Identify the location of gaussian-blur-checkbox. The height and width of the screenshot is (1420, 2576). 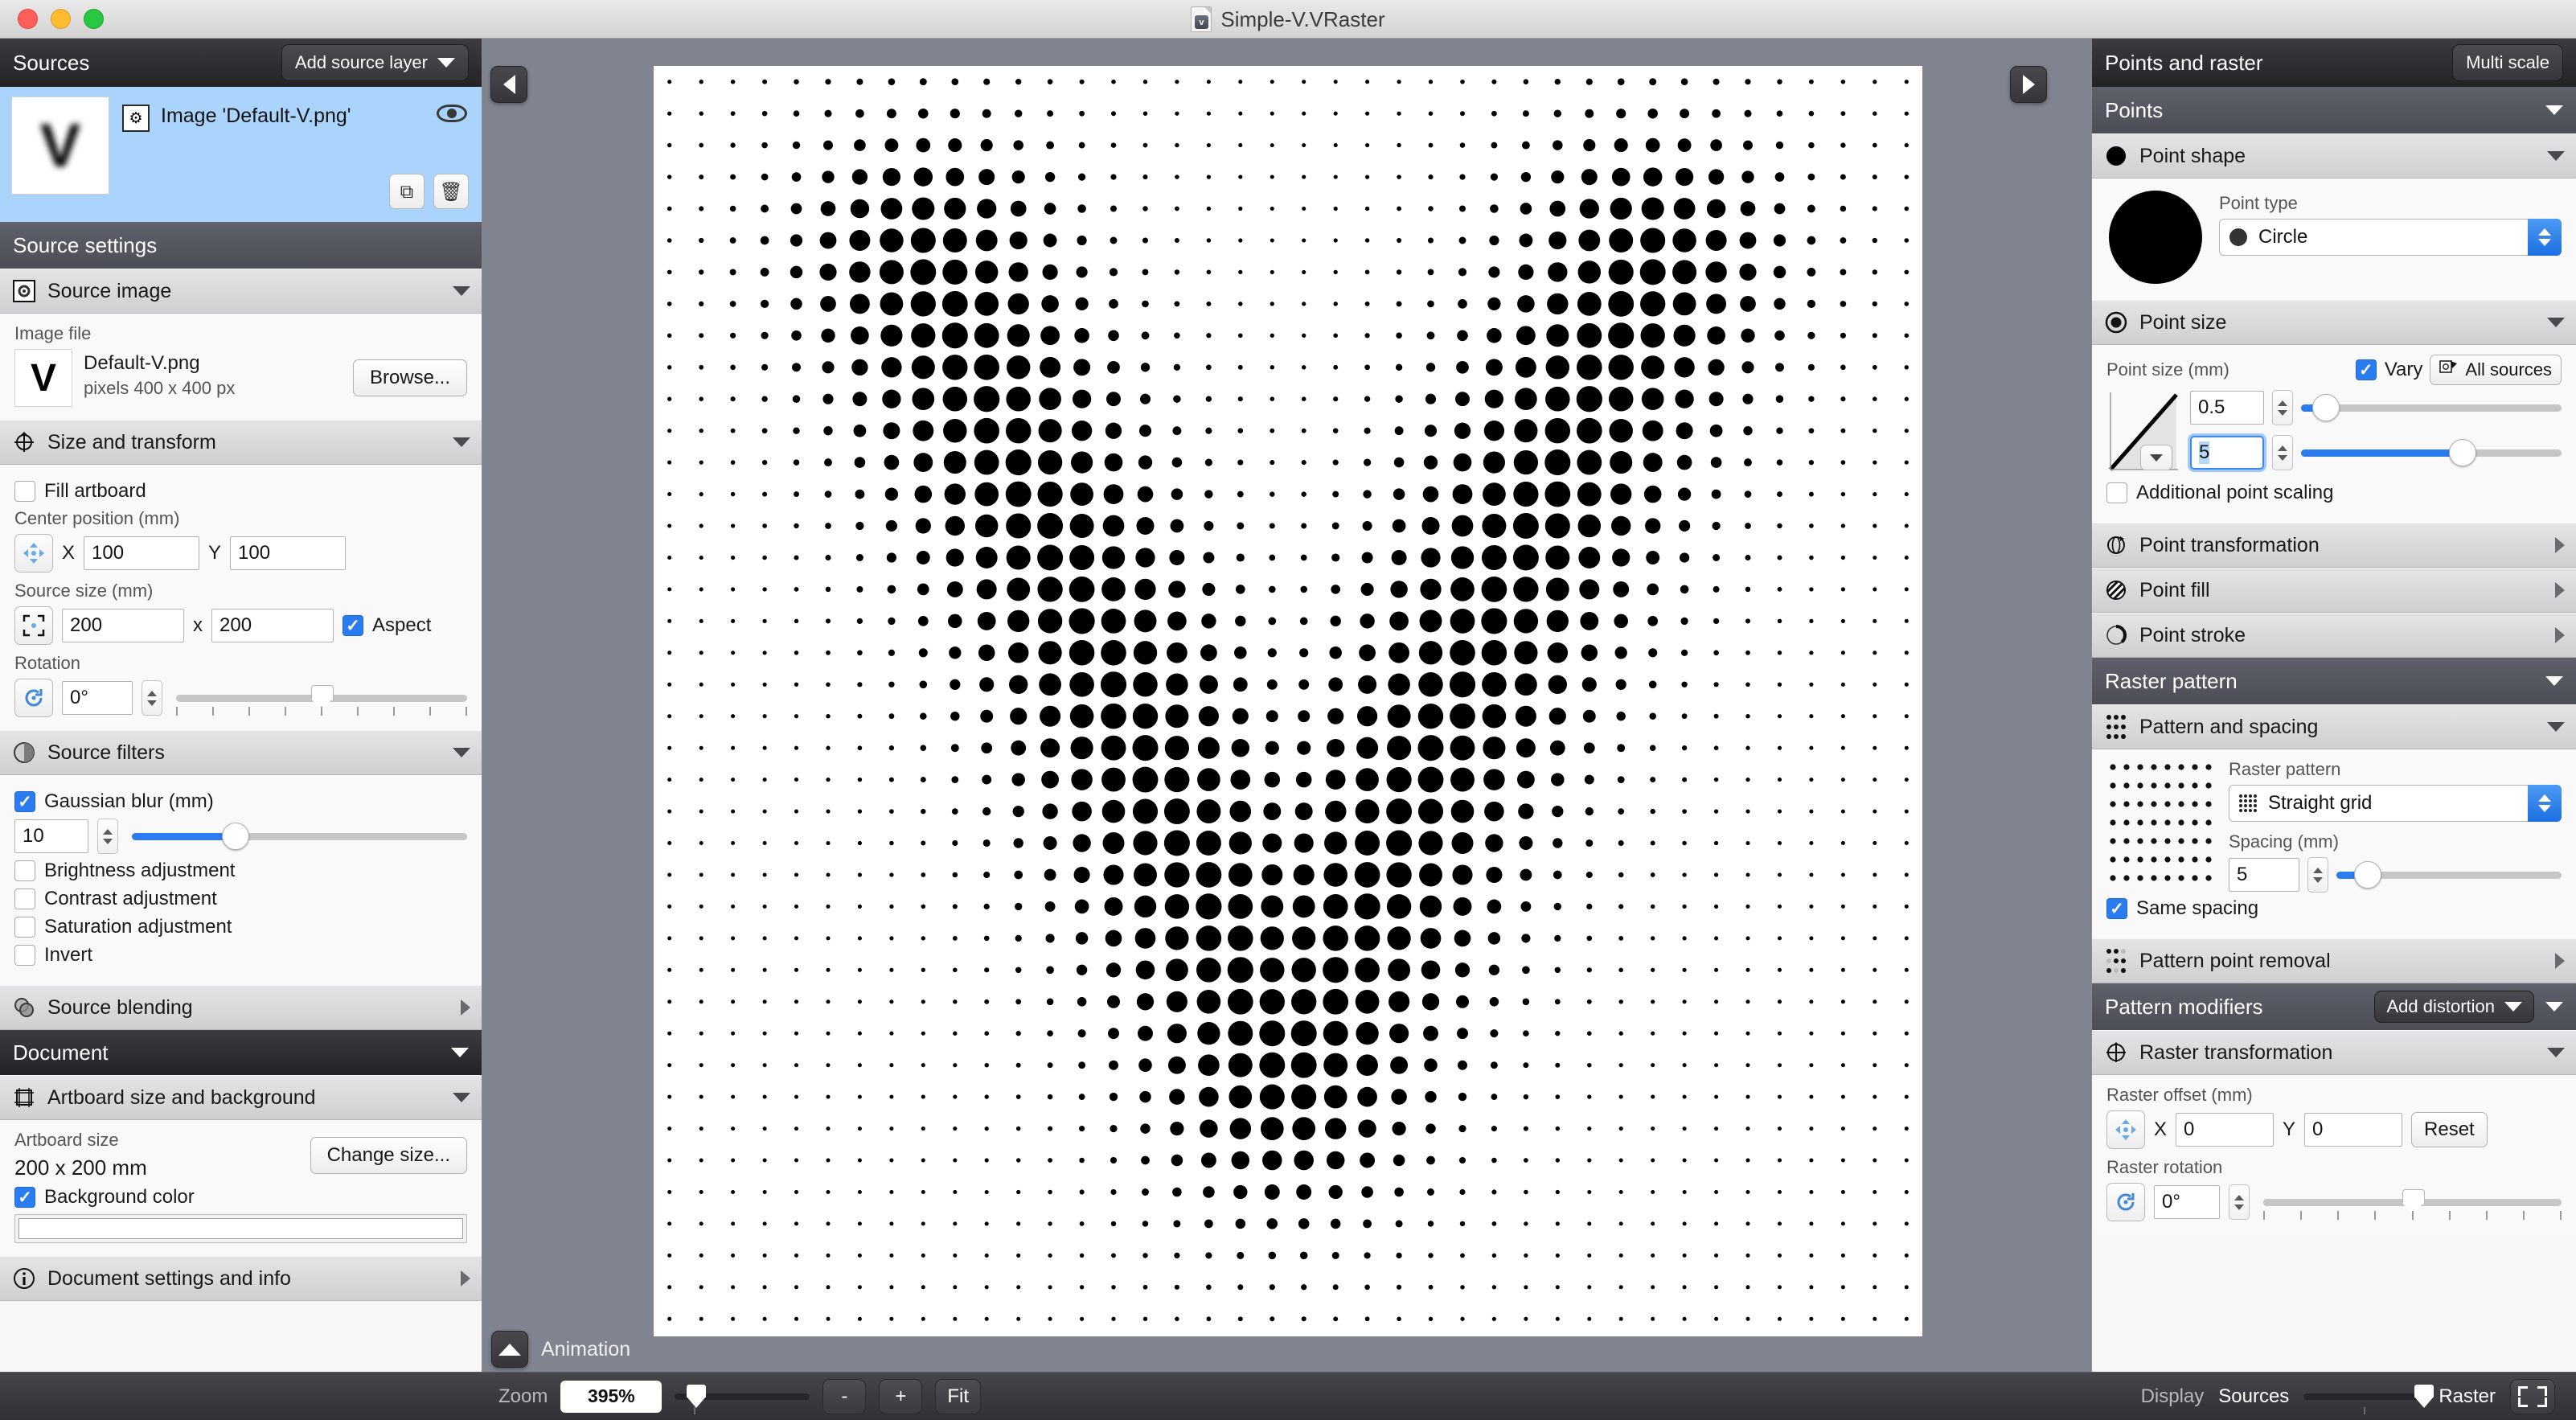
(24, 801).